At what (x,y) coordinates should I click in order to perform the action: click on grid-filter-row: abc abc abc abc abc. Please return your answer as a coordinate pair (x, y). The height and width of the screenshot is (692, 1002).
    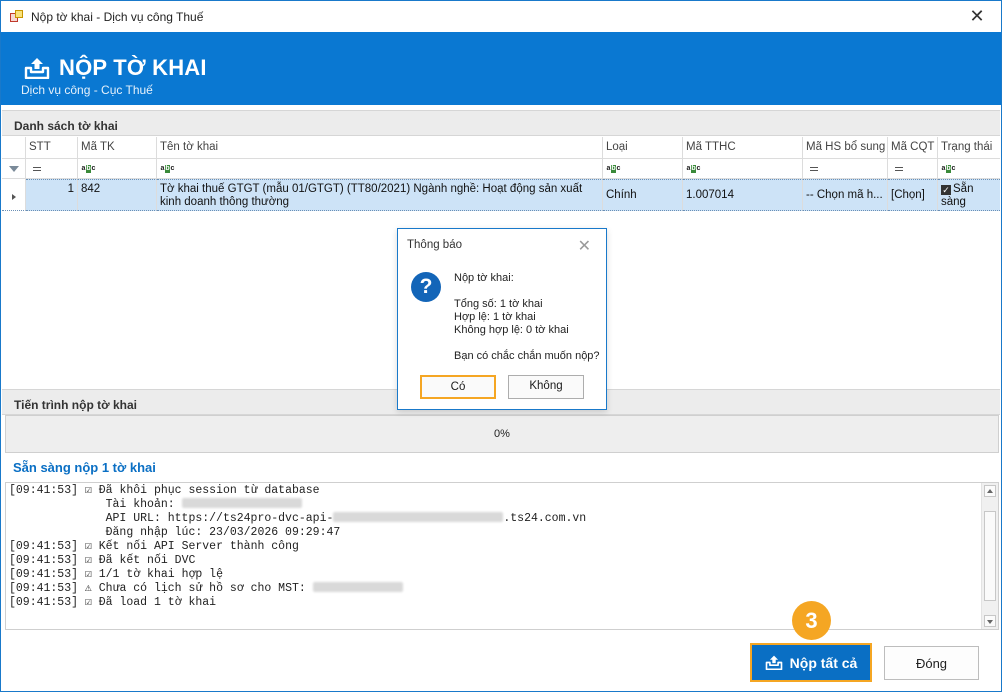
    Looking at the image, I should click on (501, 169).